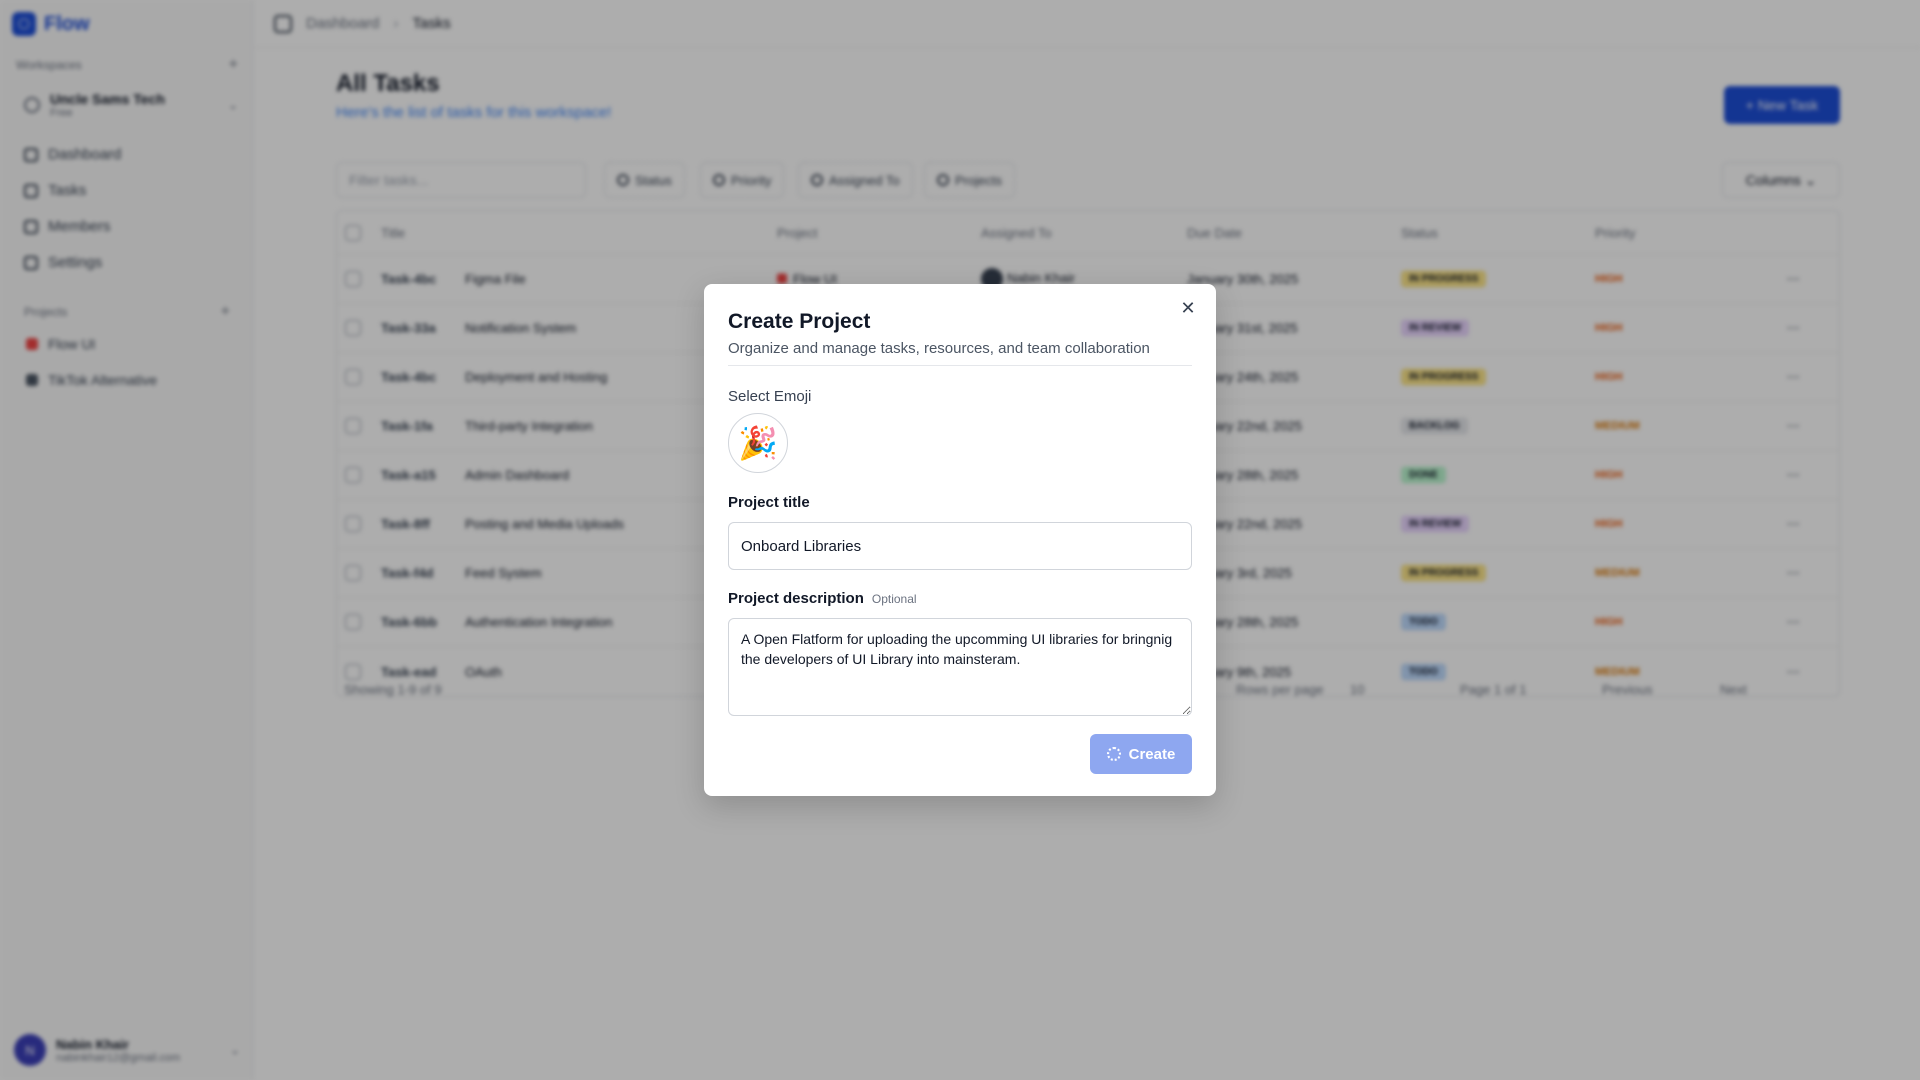  I want to click on create-label: Create, so click(1152, 754).